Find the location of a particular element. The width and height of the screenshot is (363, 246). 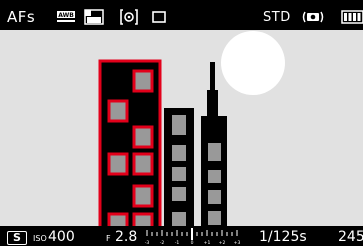

file-format-dng-jpg-icon is located at coordinates (94, 17).